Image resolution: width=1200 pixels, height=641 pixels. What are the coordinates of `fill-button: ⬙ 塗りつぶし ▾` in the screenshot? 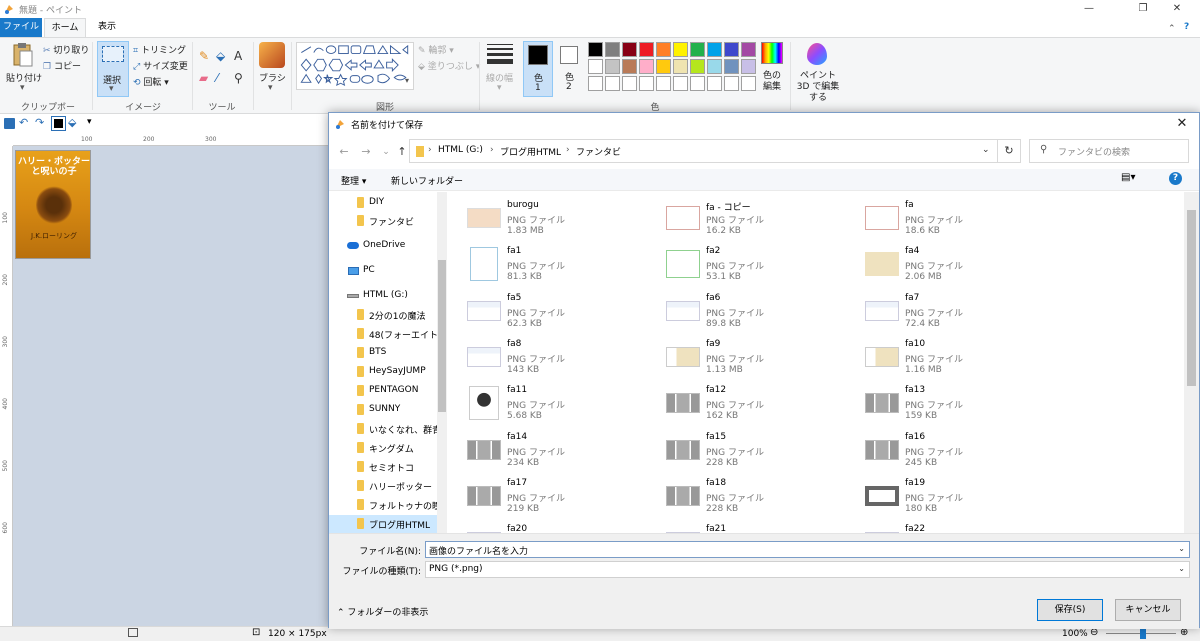 It's located at (449, 66).